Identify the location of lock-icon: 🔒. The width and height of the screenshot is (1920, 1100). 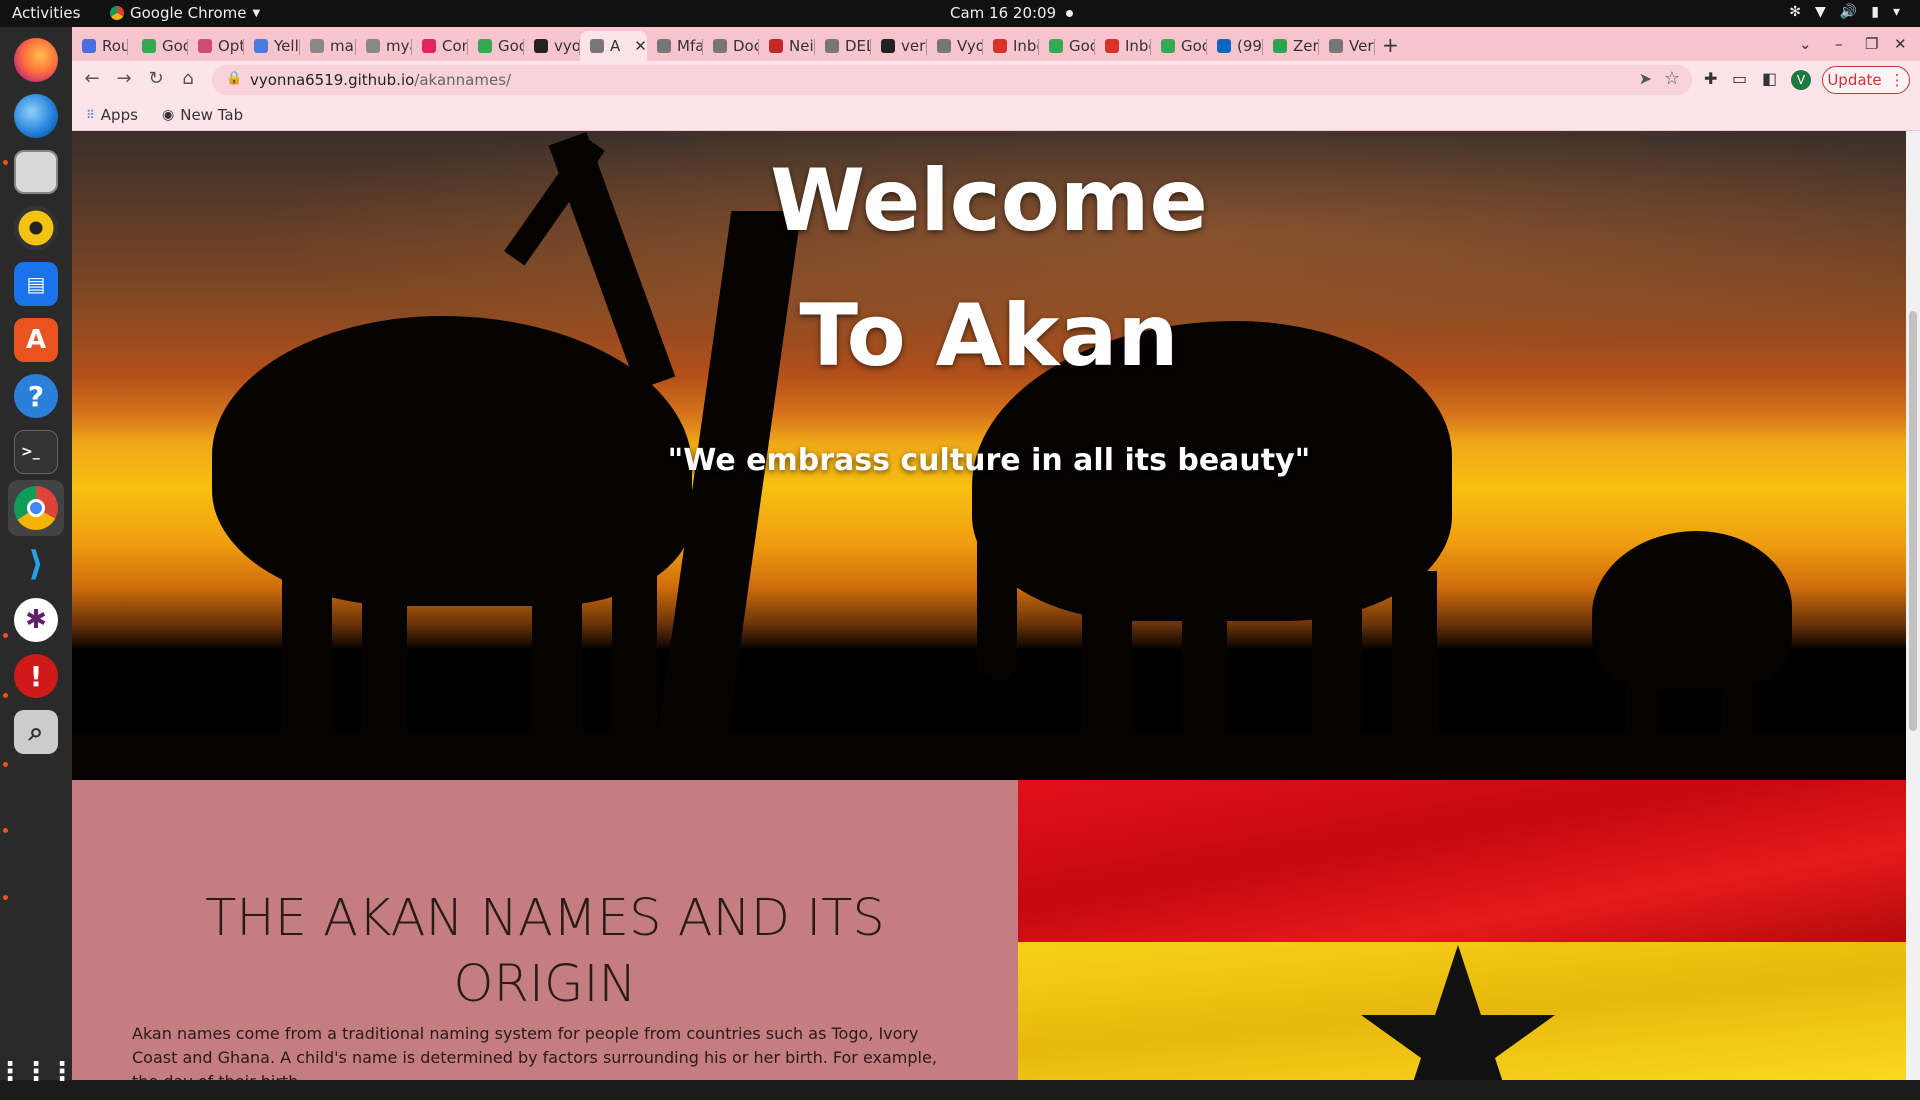
(234, 78).